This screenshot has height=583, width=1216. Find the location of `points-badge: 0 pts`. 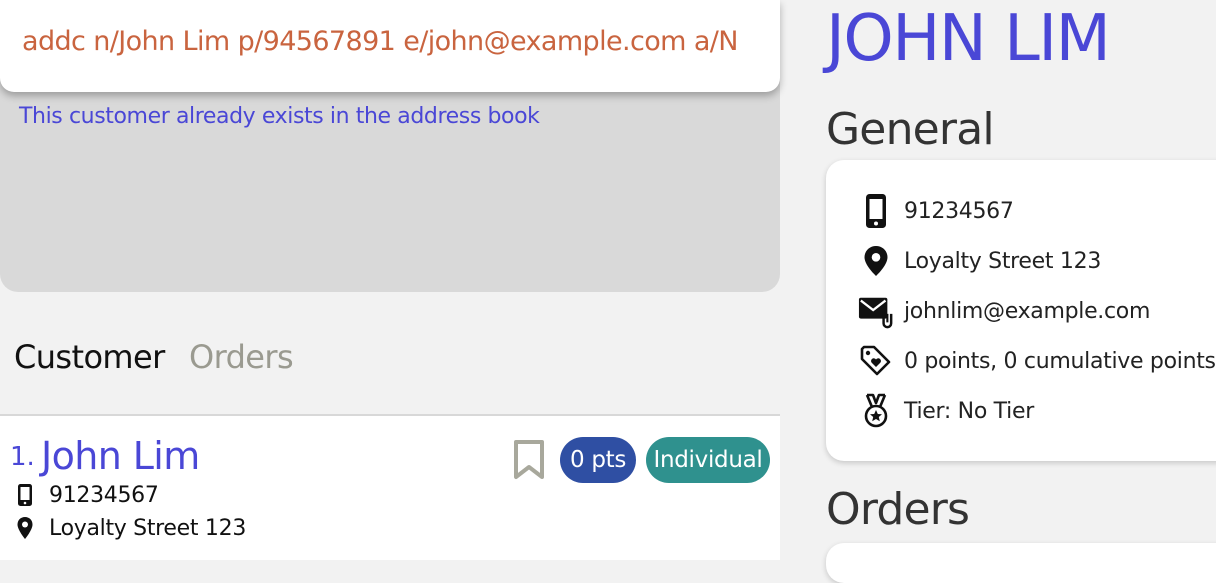

points-badge: 0 pts is located at coordinates (598, 460).